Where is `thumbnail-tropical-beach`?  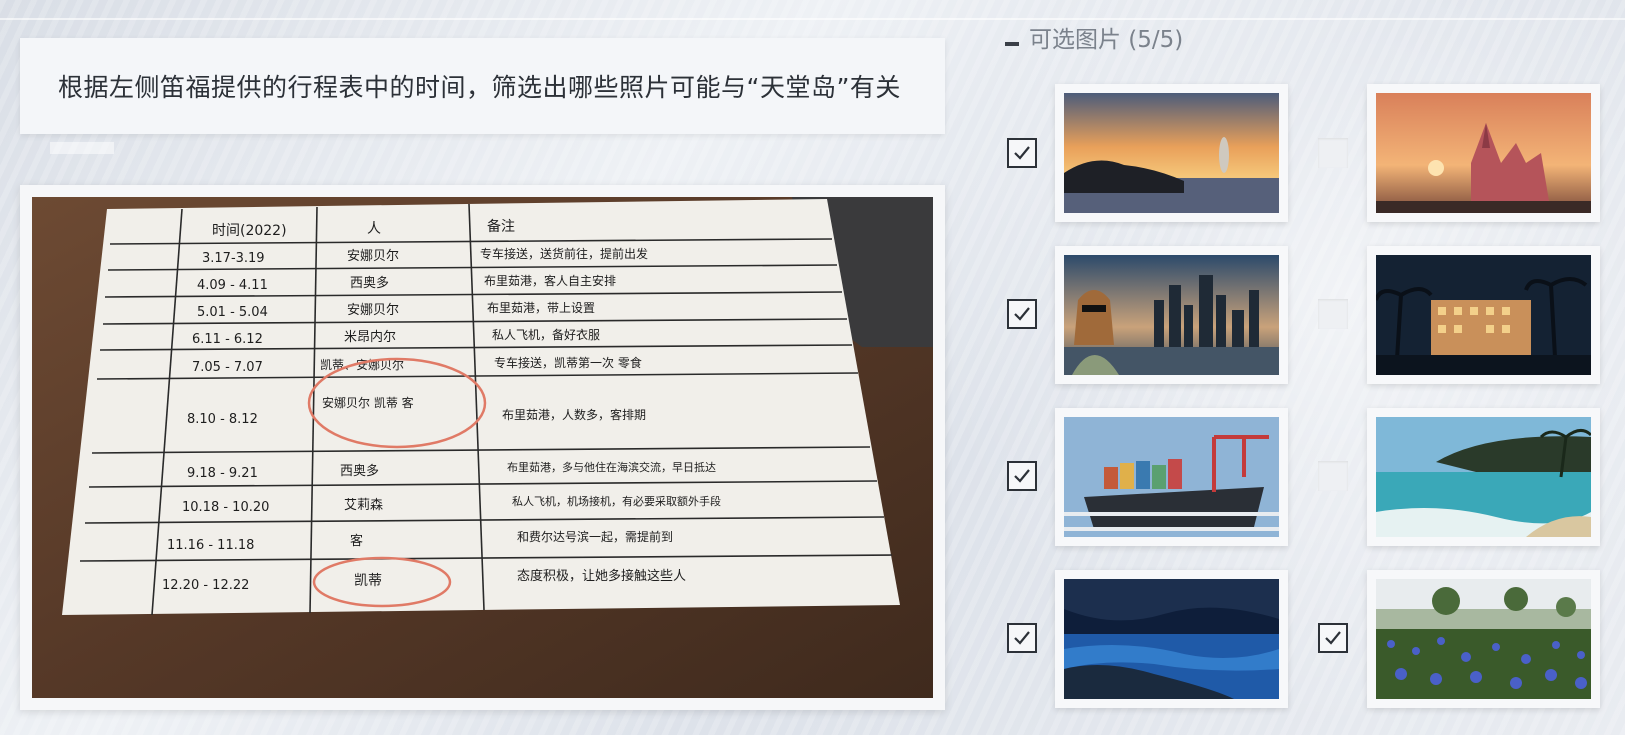 thumbnail-tropical-beach is located at coordinates (1483, 477).